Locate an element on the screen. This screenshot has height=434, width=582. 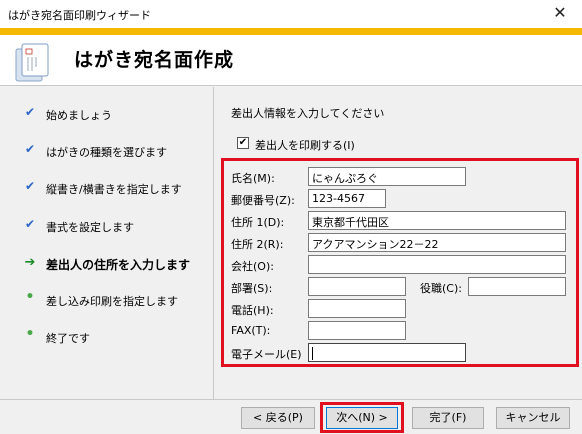
accent-stripe is located at coordinates (291, 31).